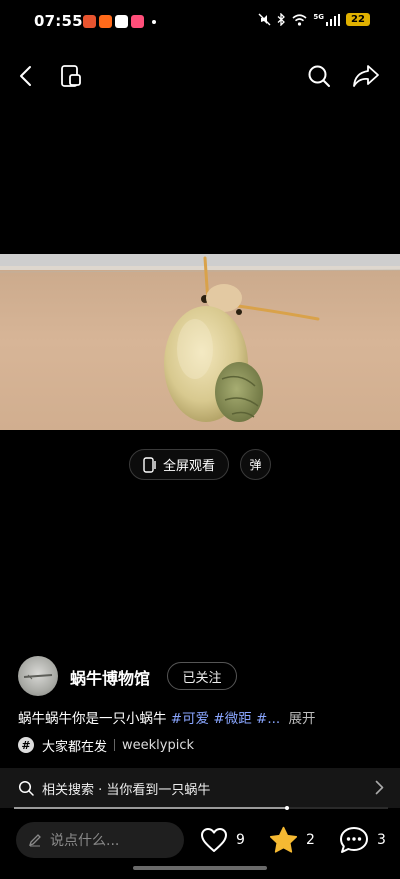 The height and width of the screenshot is (879, 400). I want to click on fullscreen-label: 全屏观看, so click(188, 466).